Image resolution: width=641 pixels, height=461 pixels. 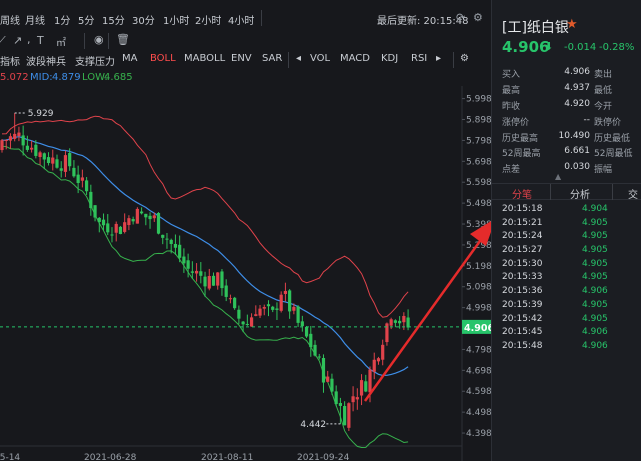 I want to click on period-15min: 15分, so click(x=113, y=19).